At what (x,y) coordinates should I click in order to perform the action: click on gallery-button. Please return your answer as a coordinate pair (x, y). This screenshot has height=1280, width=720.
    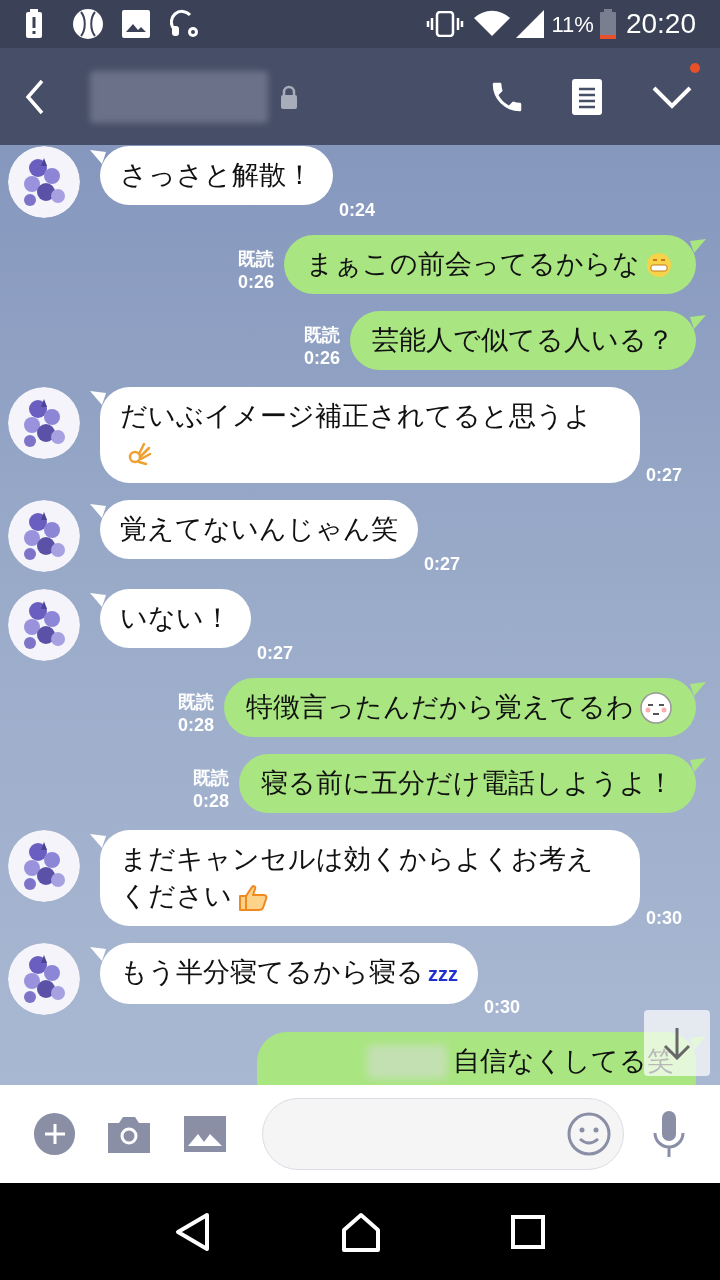
    Looking at the image, I should click on (205, 1134).